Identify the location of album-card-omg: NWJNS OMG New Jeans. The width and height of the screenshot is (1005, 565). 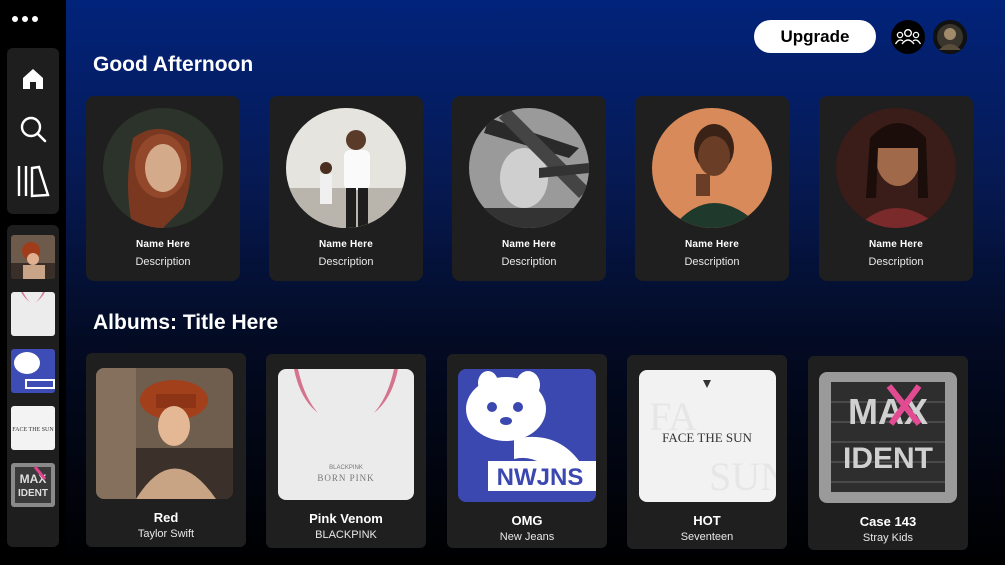
(527, 451).